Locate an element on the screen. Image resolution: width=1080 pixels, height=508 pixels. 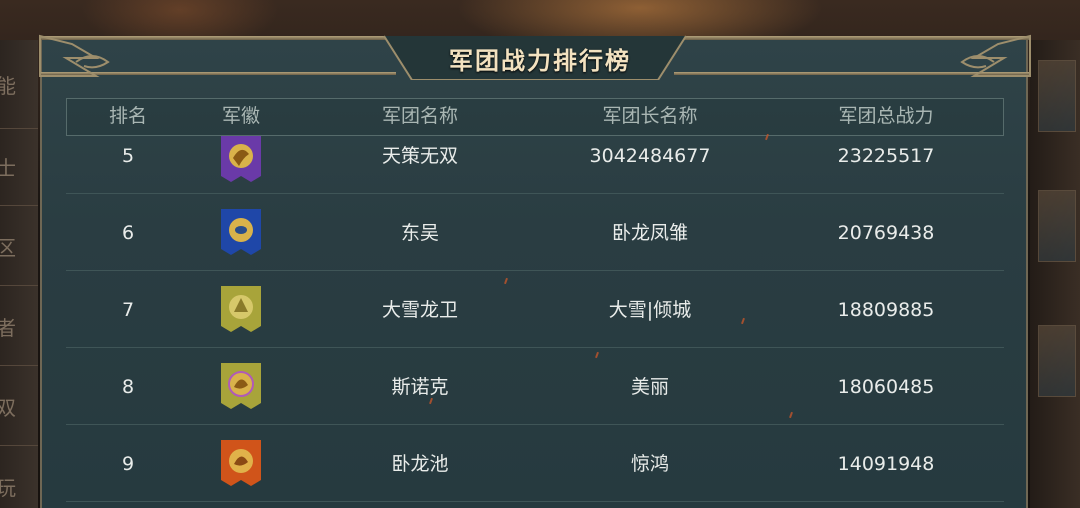
leader-name-cell: 卧龙凤雏 is located at coordinates (649, 233).